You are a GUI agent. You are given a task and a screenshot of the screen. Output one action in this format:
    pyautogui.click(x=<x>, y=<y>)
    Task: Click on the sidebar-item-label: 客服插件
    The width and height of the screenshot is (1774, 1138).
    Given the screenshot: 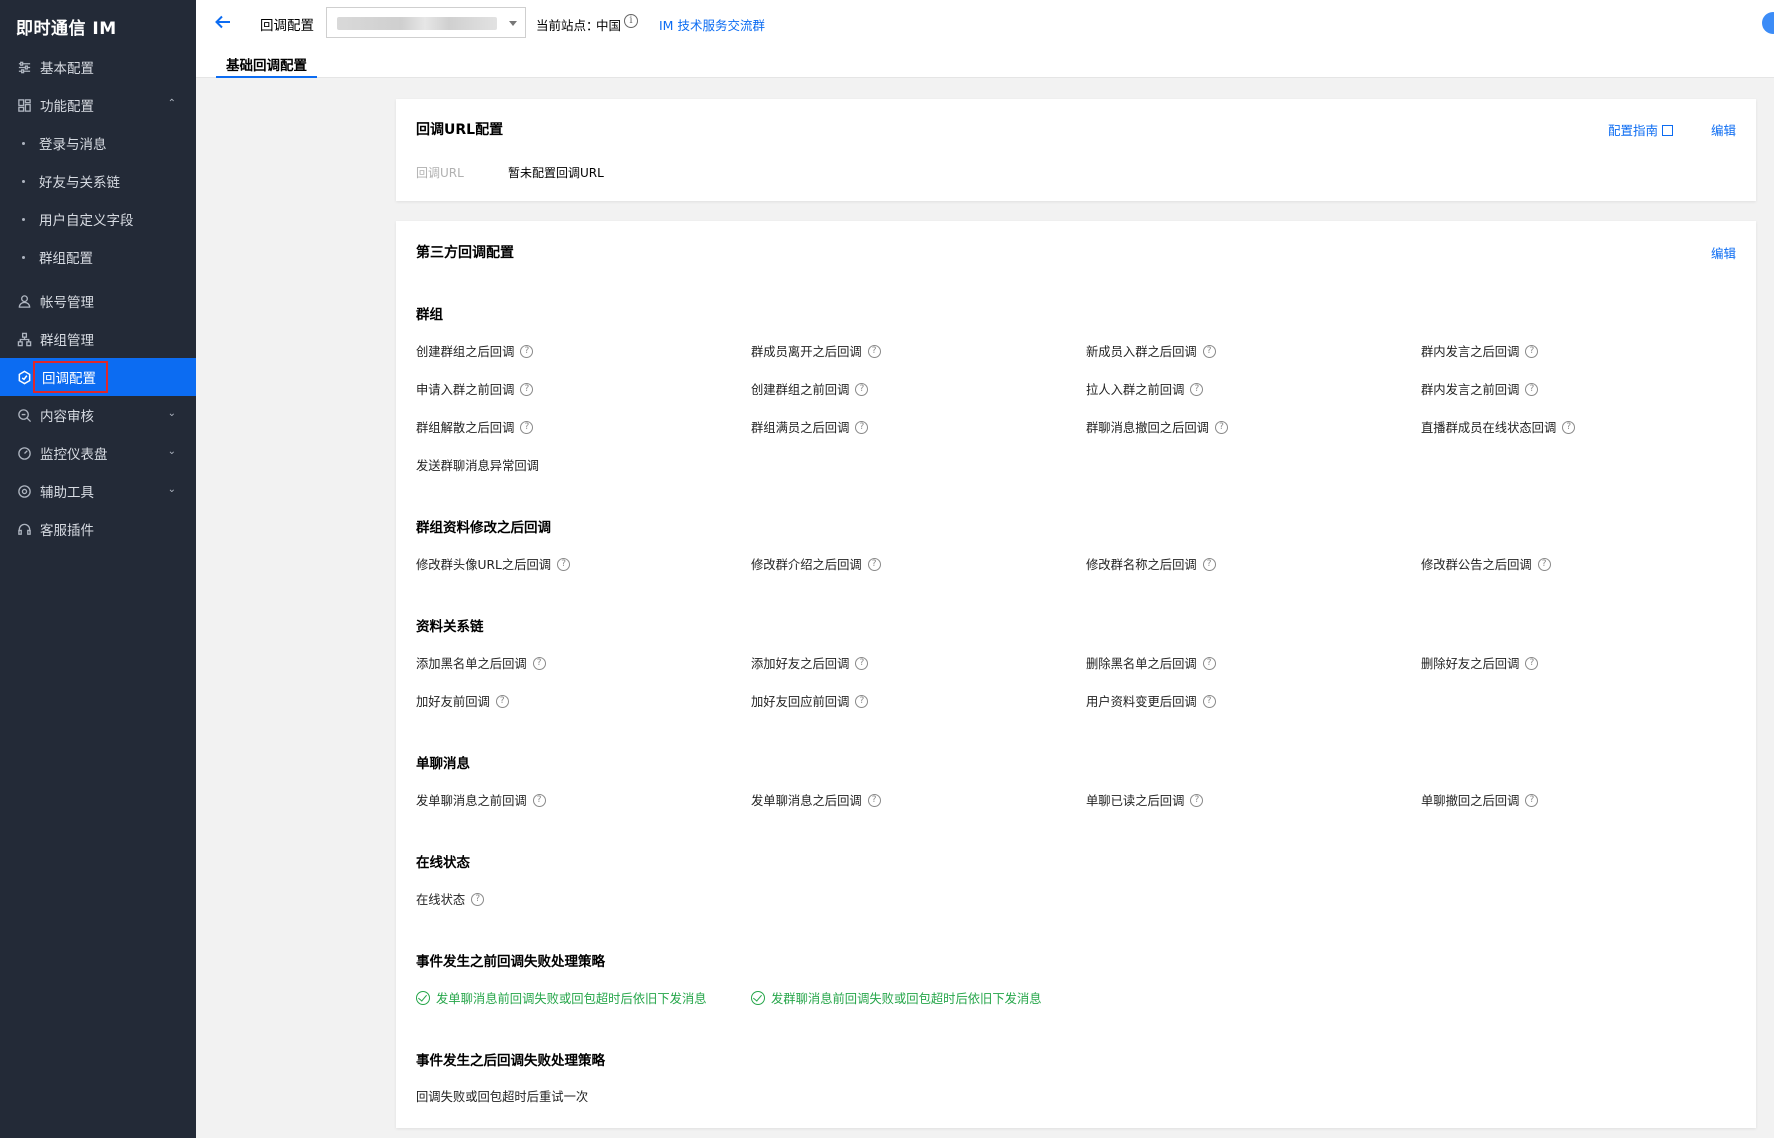 What is the action you would take?
    pyautogui.click(x=67, y=531)
    